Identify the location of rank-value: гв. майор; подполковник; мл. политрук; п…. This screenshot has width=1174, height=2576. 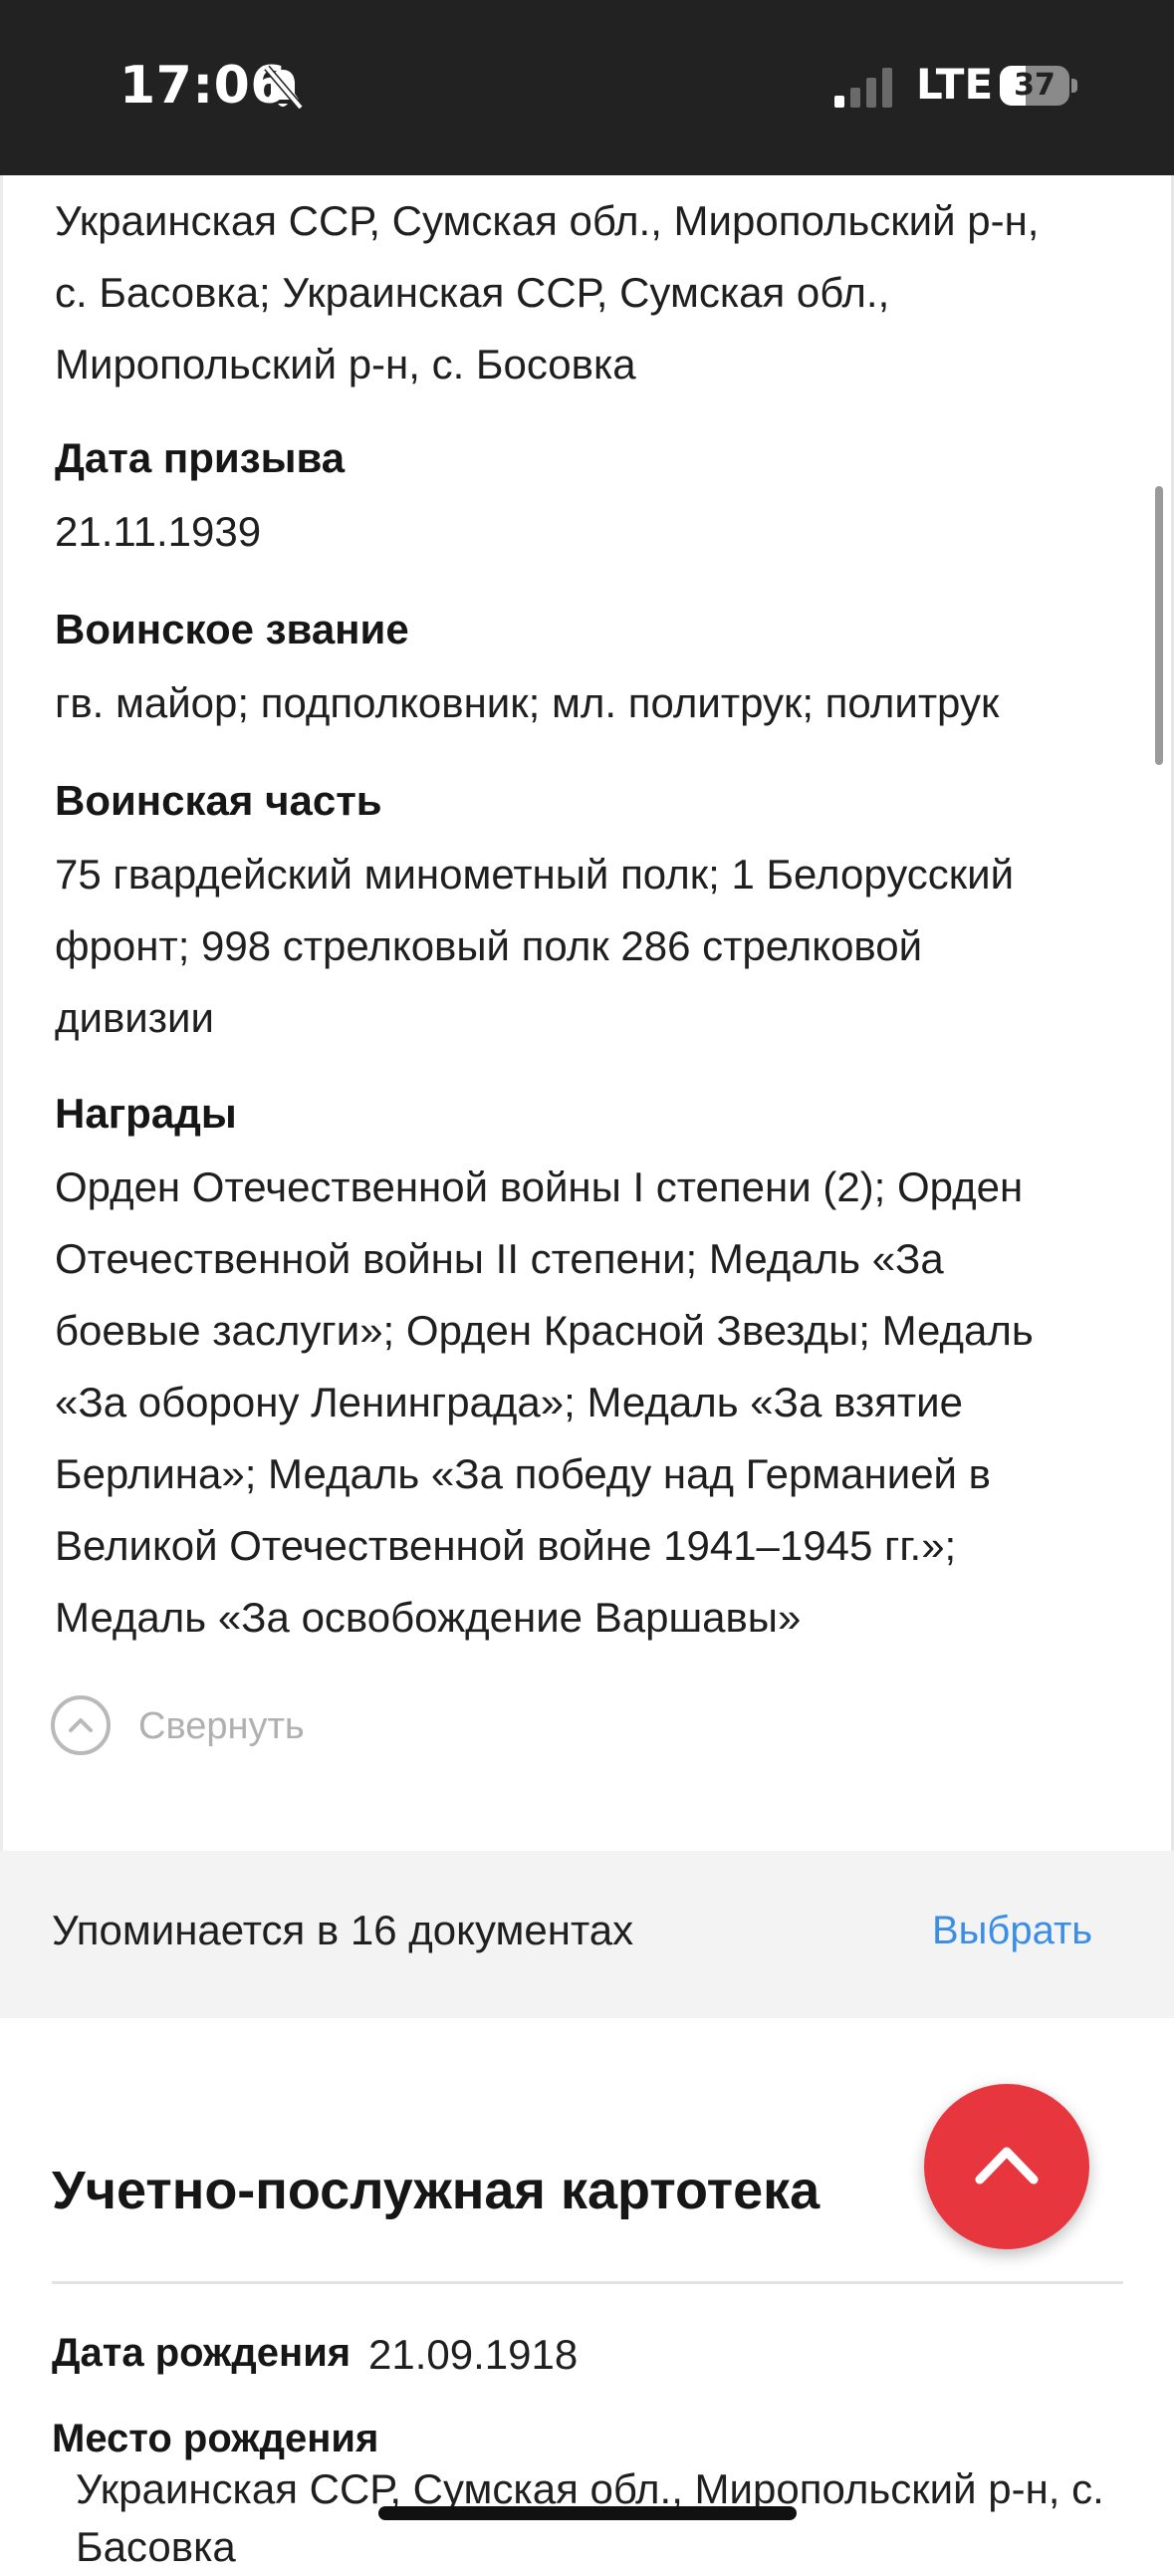
(527, 702).